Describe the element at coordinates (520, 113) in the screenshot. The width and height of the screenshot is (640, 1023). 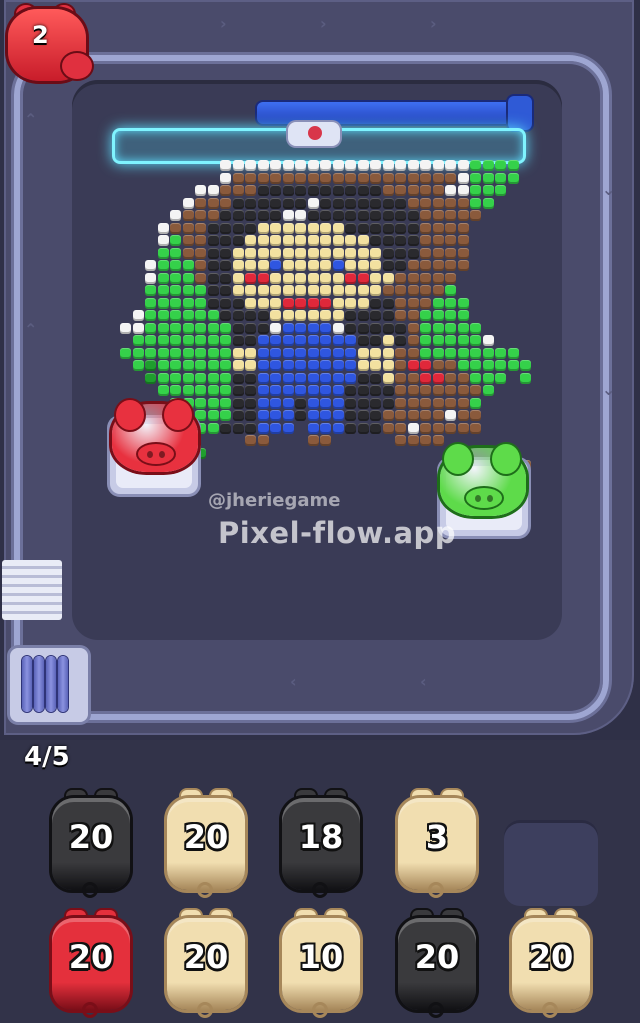
I see `blue-bar-cap` at that location.